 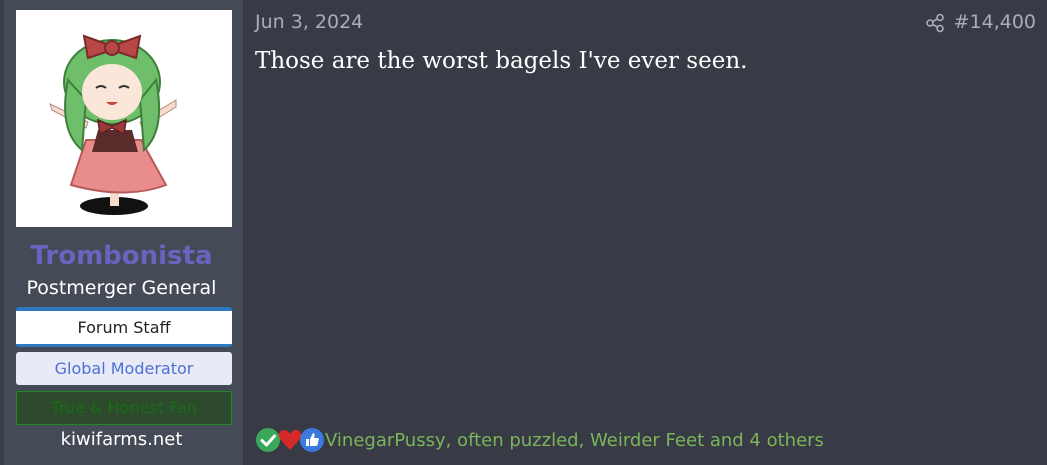 I want to click on banner-forum-staff: Forum Staff, so click(x=124, y=327).